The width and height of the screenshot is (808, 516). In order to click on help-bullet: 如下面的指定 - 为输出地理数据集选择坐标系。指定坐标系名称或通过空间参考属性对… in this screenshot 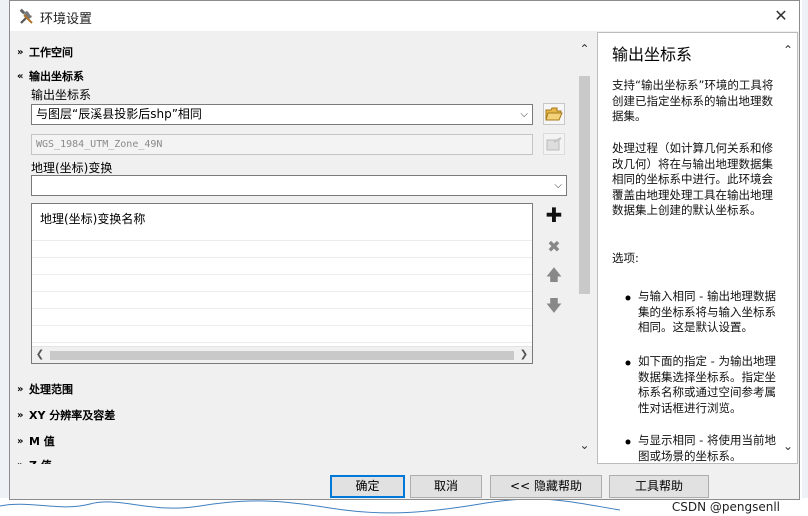, I will do `click(707, 384)`.